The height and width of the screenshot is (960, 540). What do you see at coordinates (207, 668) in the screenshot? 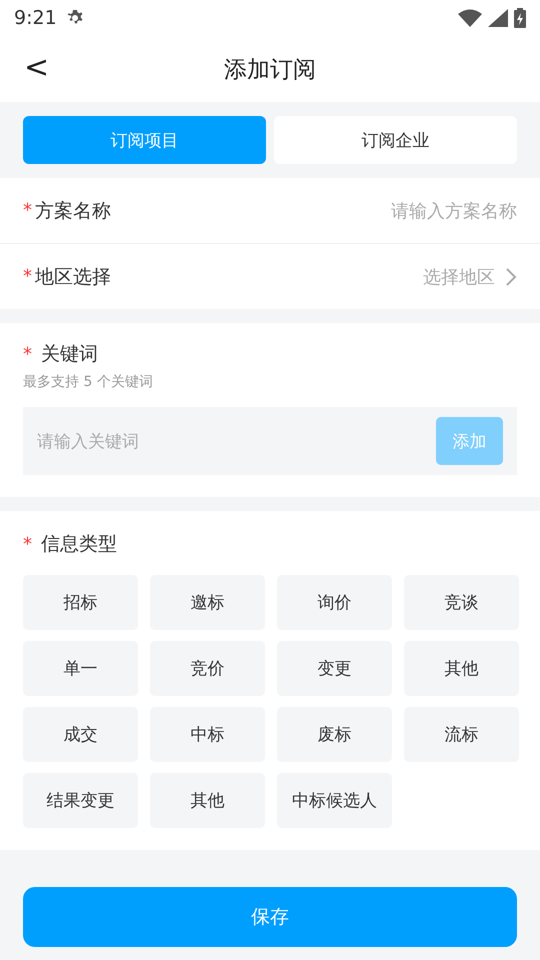
I see `type-option: 竞价` at bounding box center [207, 668].